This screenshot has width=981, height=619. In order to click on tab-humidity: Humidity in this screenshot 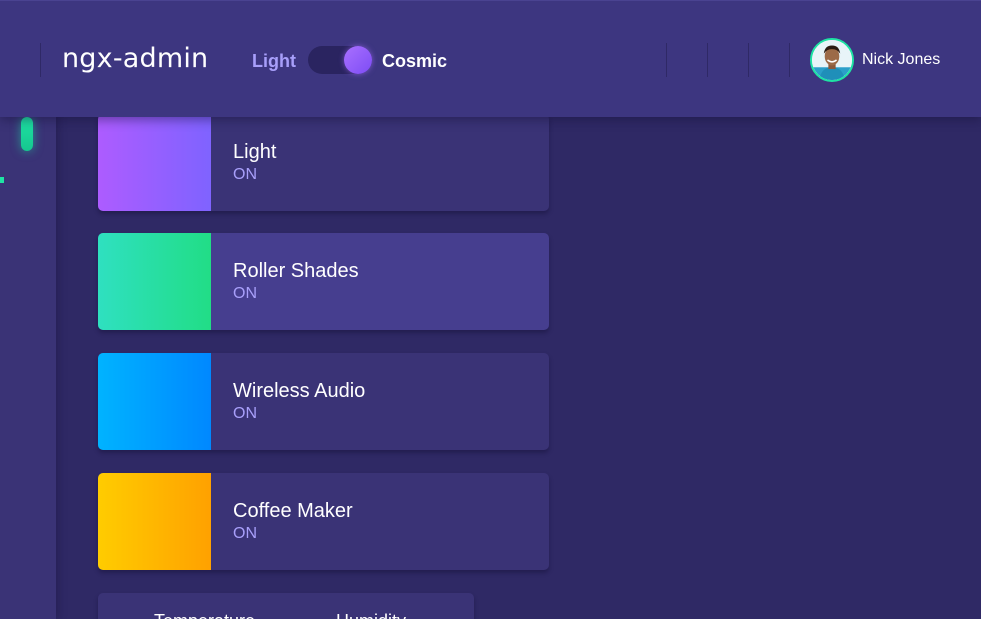, I will do `click(371, 615)`.